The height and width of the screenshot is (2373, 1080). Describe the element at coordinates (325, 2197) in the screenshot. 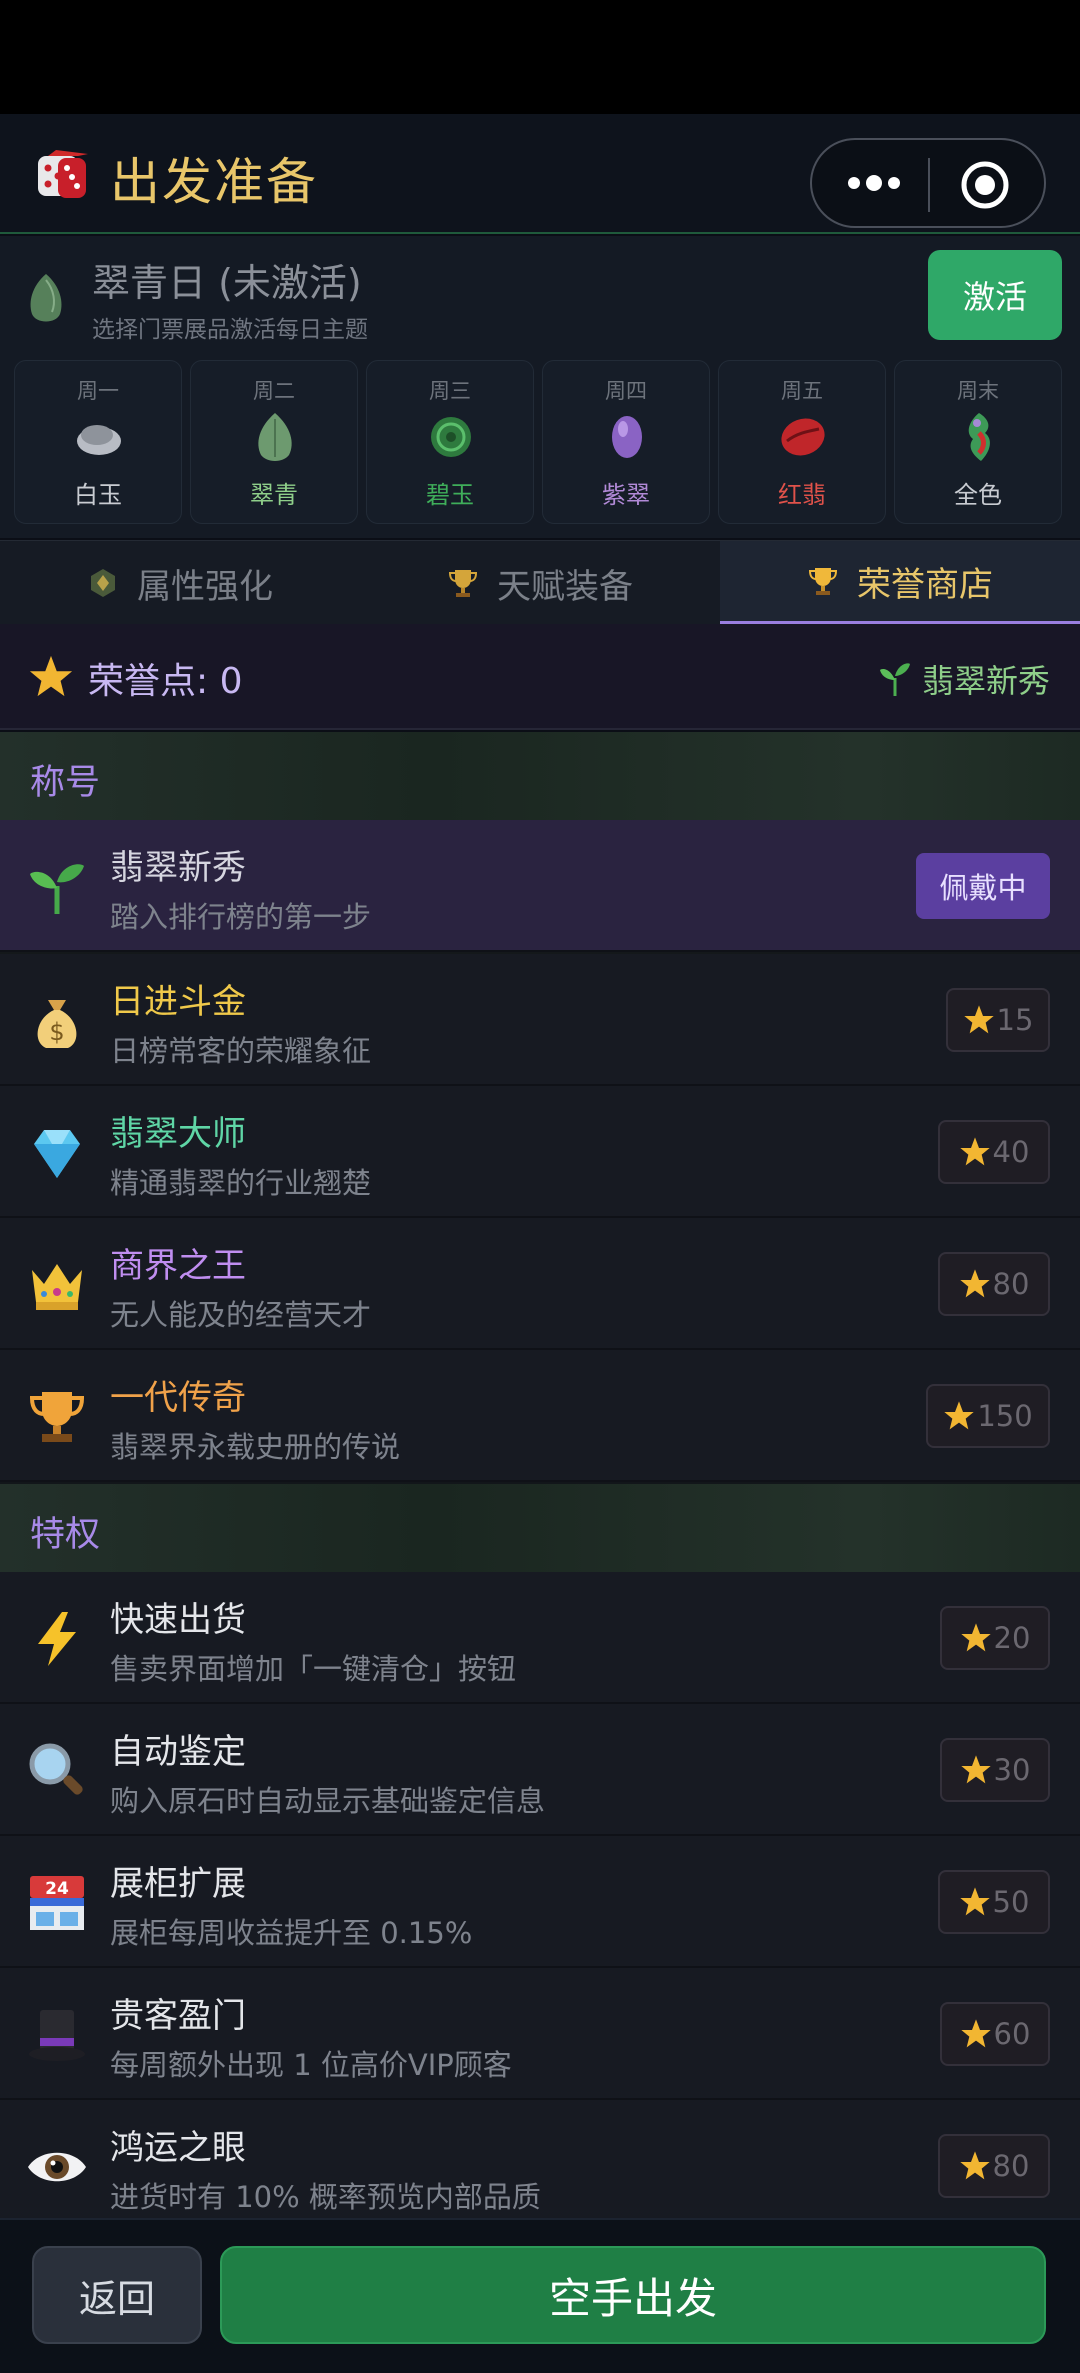

I see `item-desc: 进货时有 10% 概率预览内部品质` at that location.